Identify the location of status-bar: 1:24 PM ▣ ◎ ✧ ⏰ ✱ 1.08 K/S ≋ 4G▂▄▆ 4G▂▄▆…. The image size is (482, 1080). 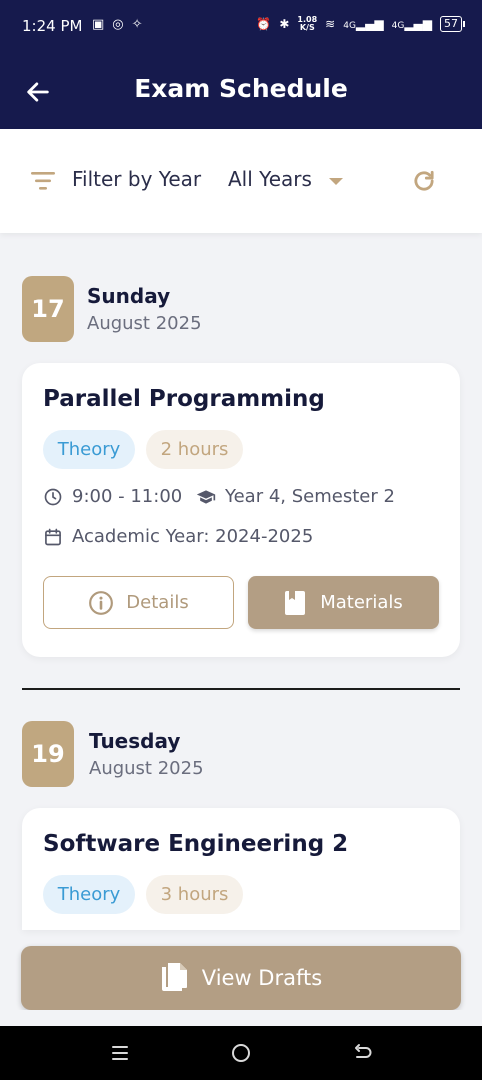
(241, 27).